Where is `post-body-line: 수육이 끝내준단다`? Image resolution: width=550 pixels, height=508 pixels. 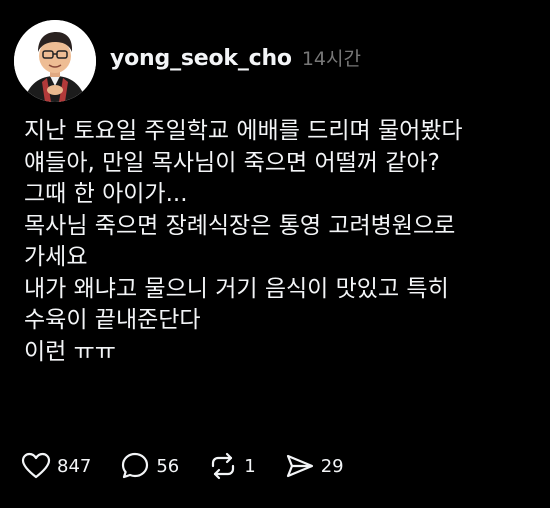 post-body-line: 수육이 끝내준단다 is located at coordinates (112, 320).